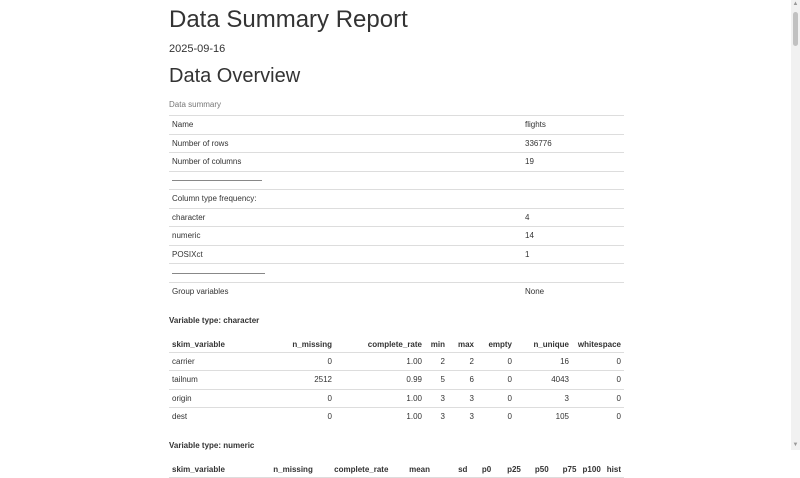  I want to click on character-type-heading: Variable type: character, so click(214, 320).